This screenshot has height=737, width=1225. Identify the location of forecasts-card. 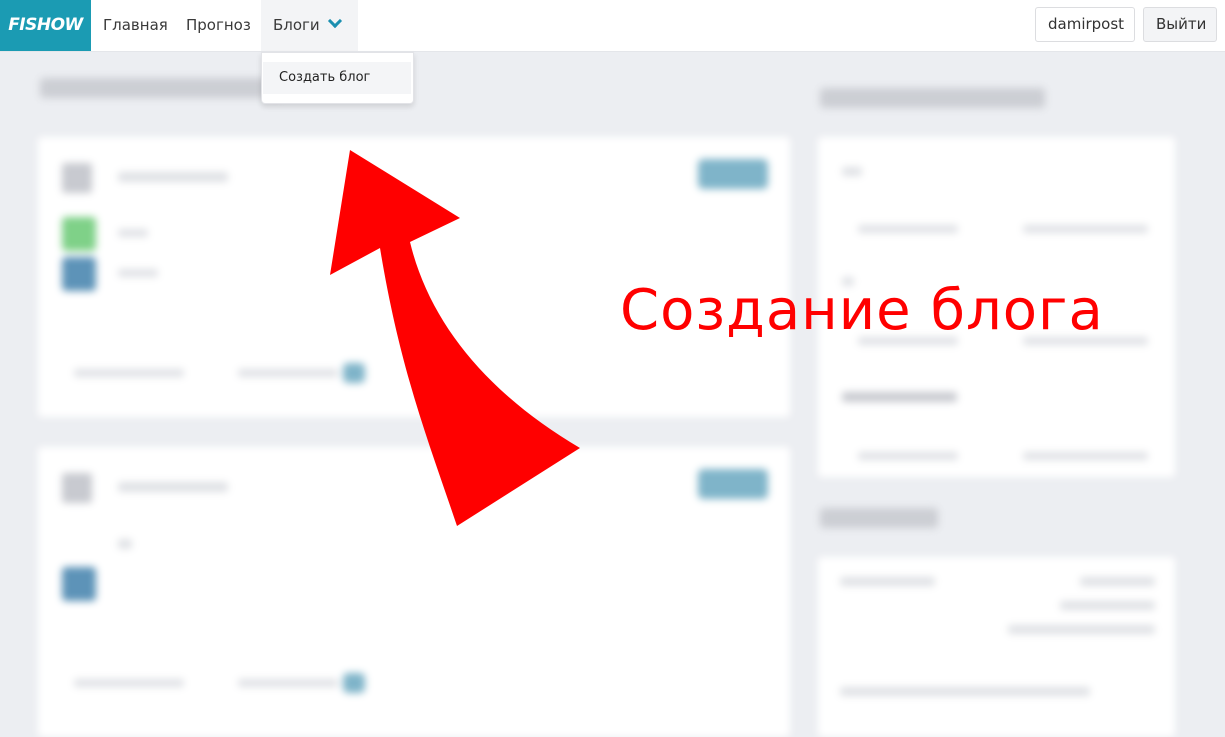
(996, 647).